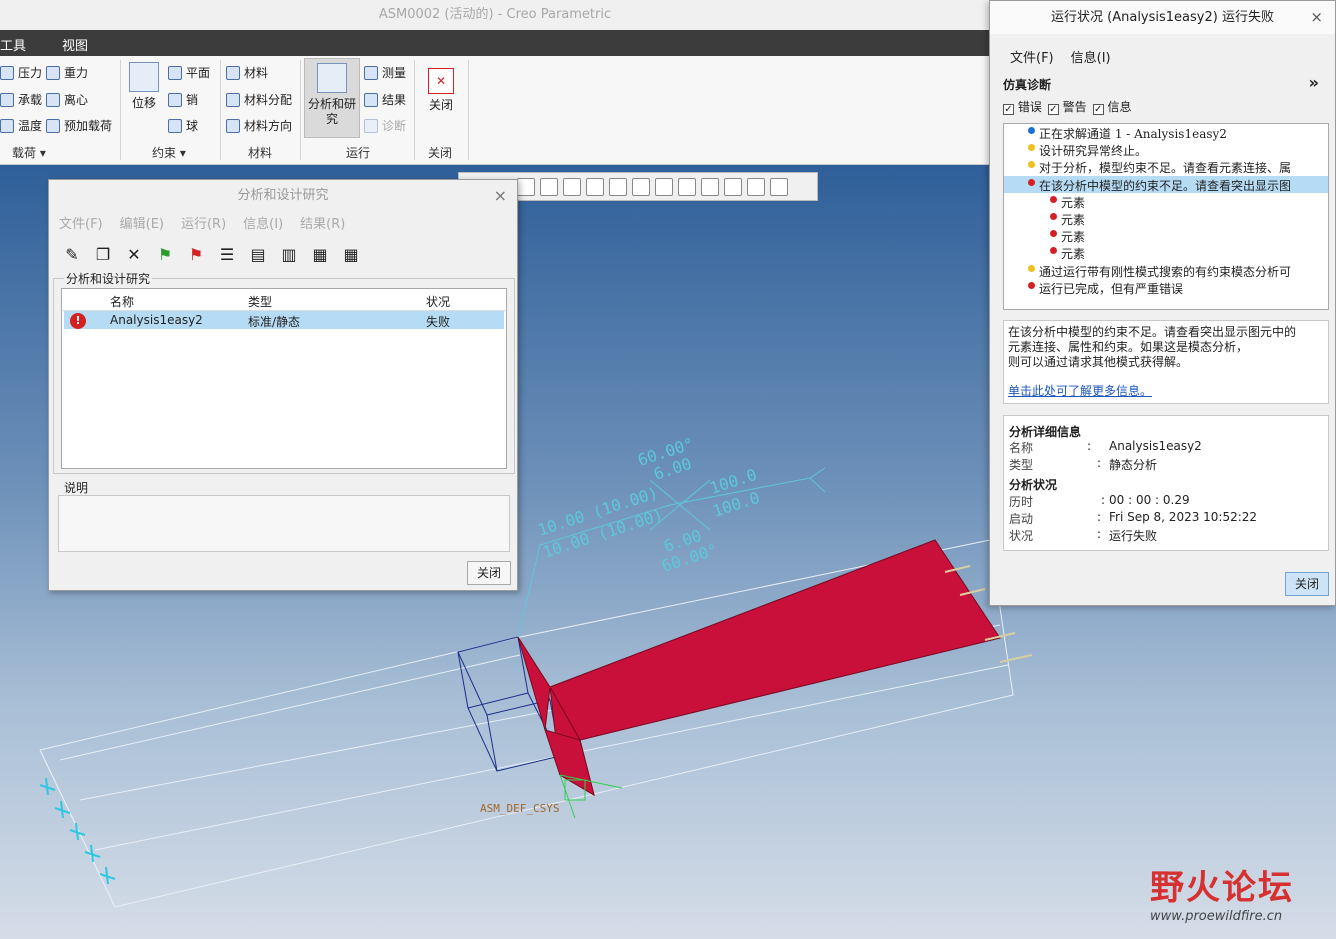  I want to click on csys-display-icon, so click(756, 186).